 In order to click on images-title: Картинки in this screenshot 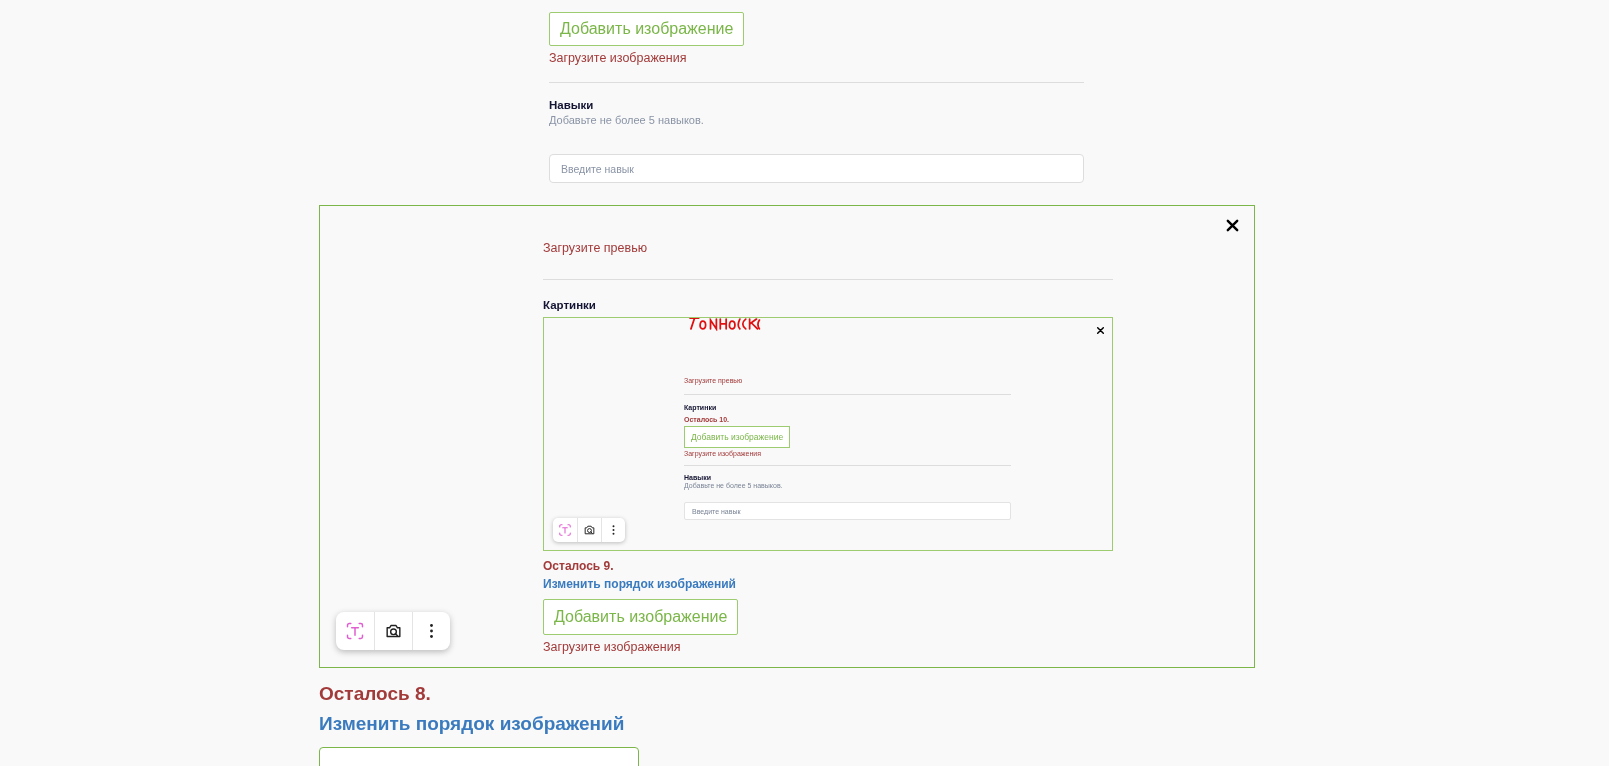, I will do `click(569, 305)`.